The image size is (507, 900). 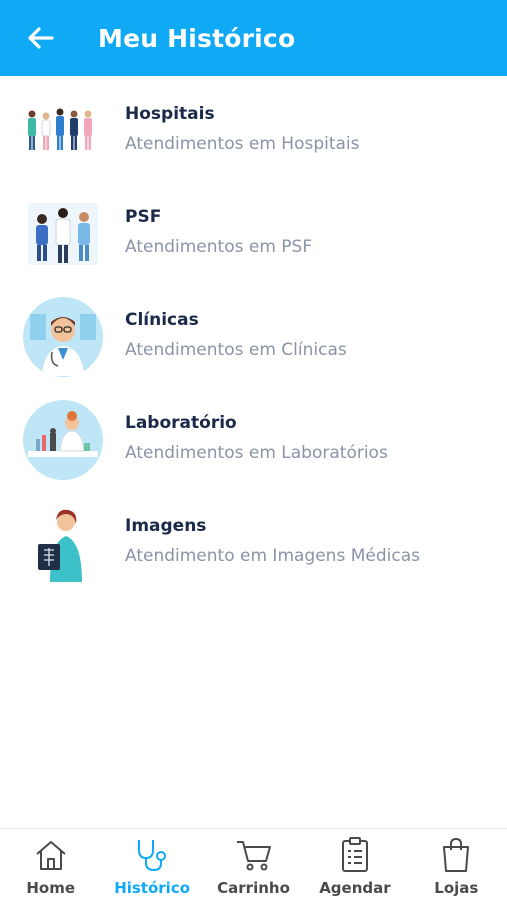 I want to click on item-title: PSF, so click(x=143, y=217).